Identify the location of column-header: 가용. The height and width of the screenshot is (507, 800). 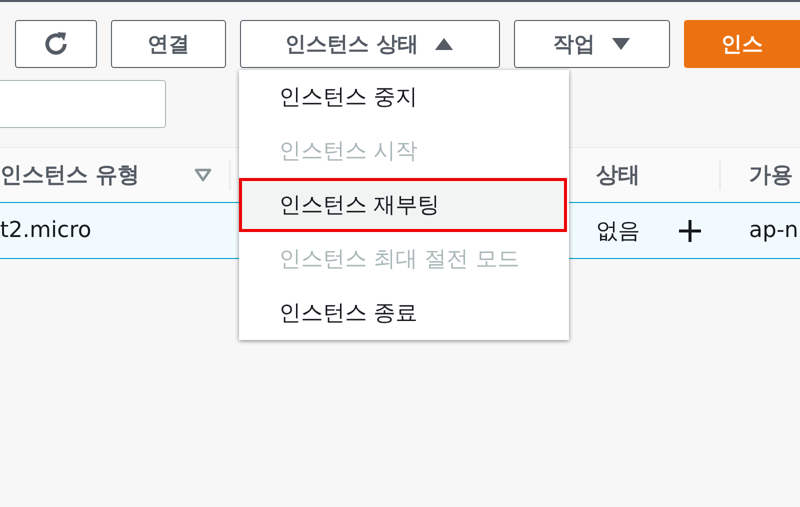
(771, 176).